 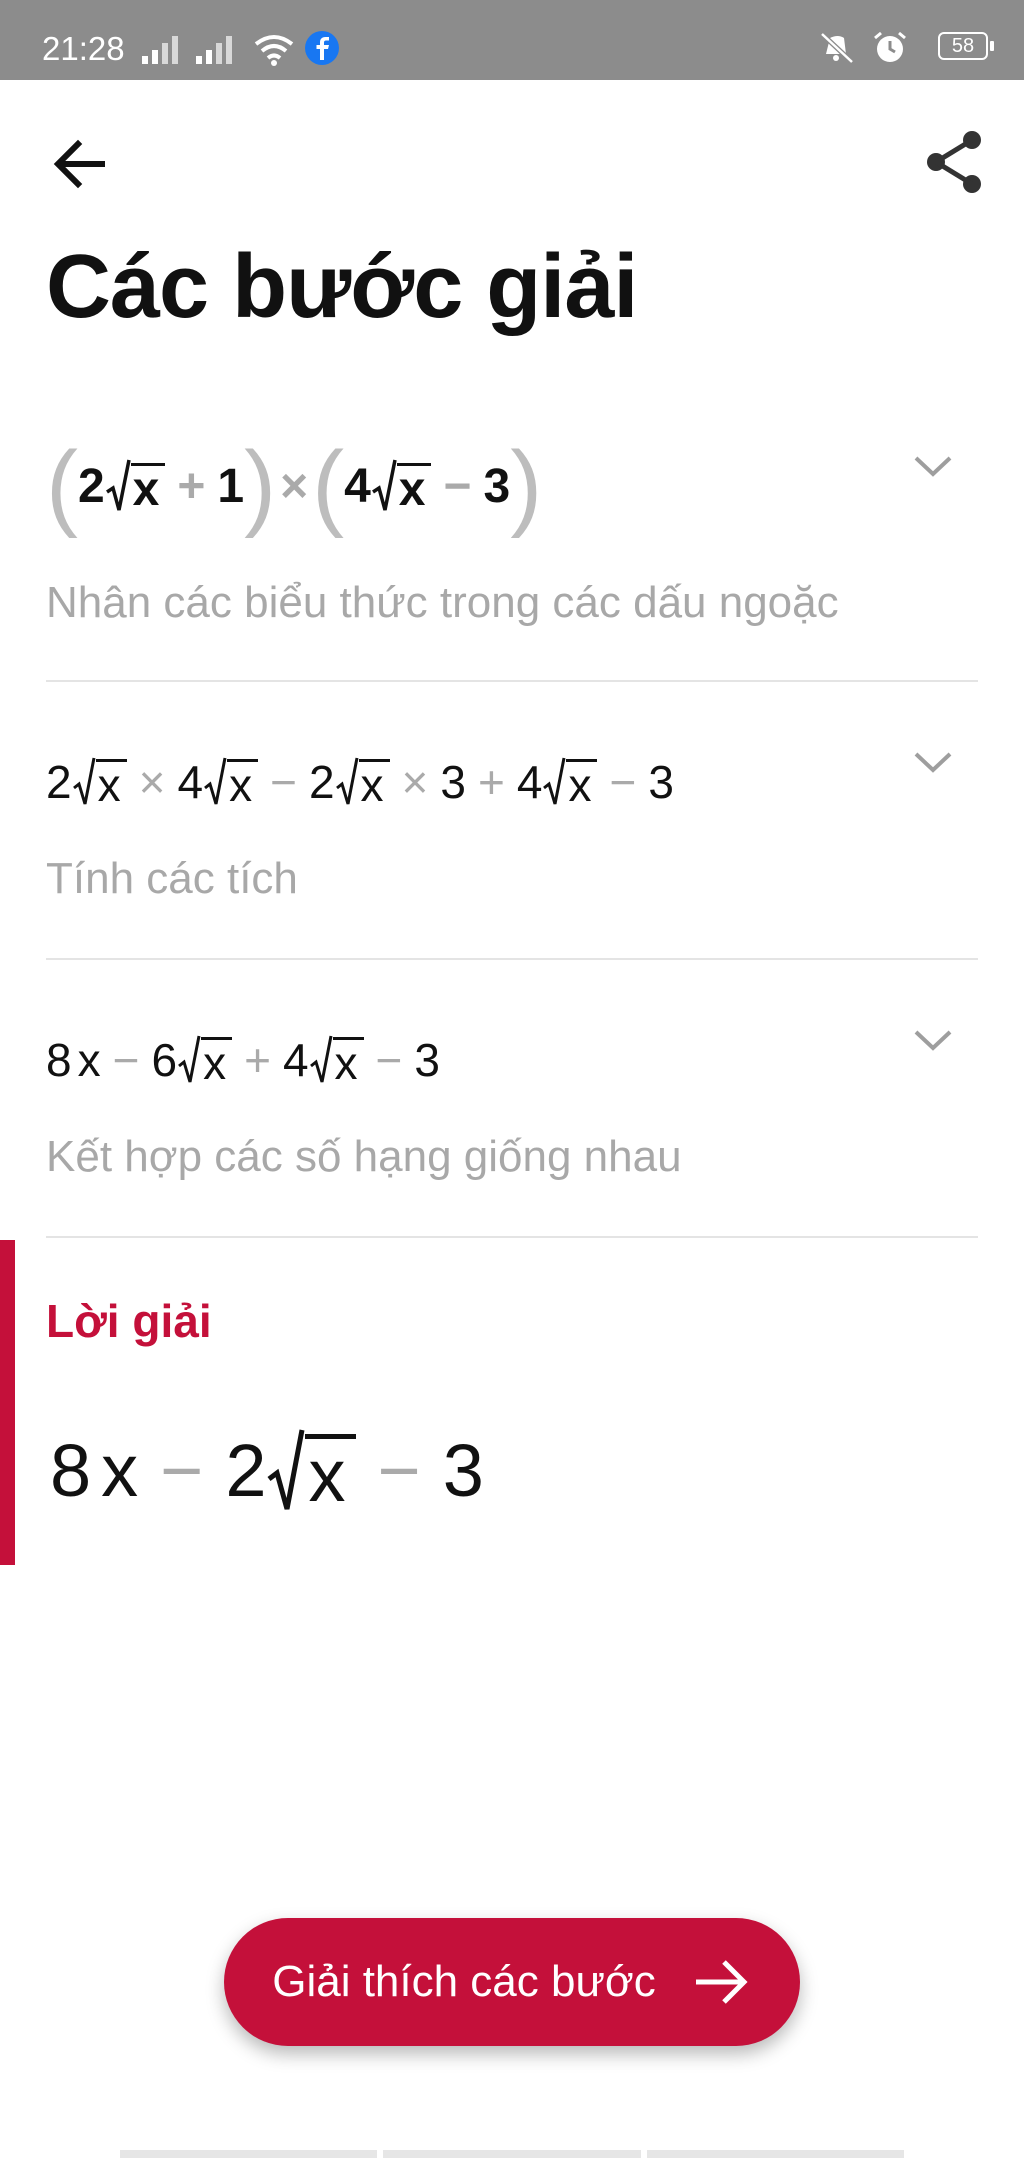 I want to click on term: 6, so click(x=164, y=1060).